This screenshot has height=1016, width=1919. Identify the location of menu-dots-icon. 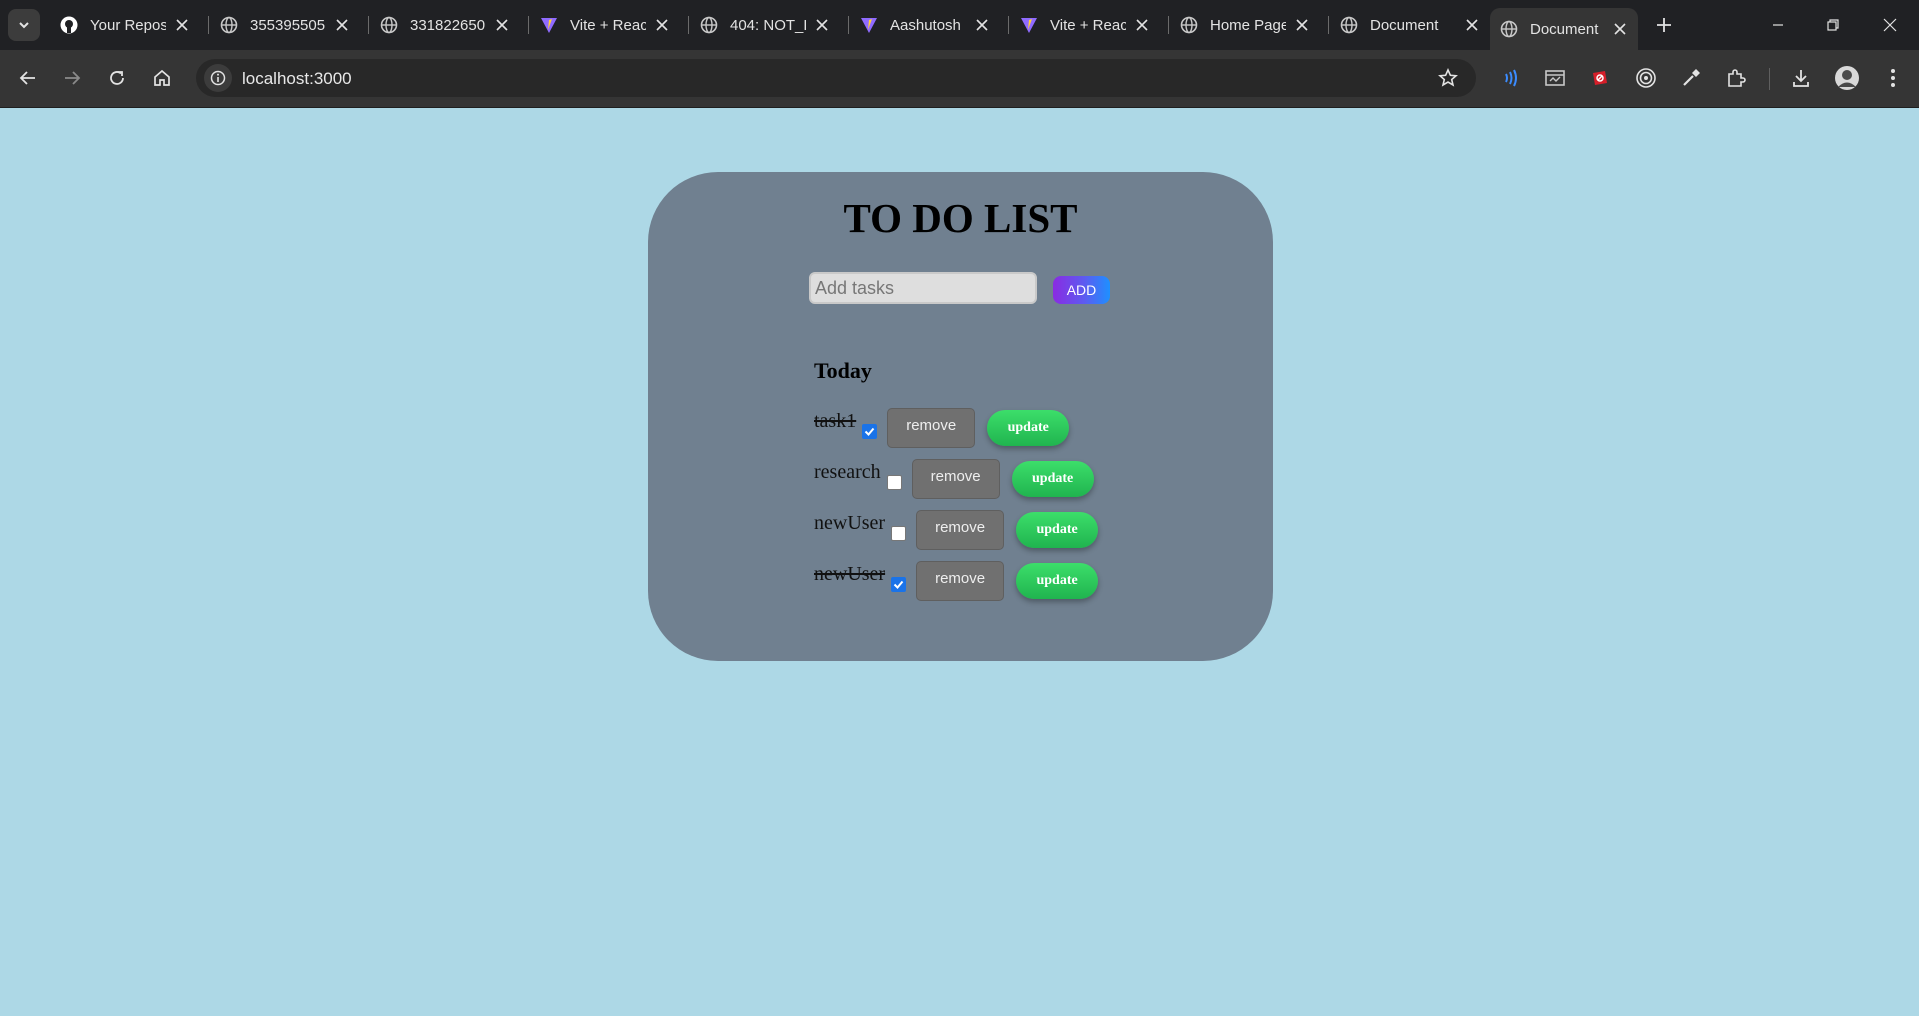
(1893, 78).